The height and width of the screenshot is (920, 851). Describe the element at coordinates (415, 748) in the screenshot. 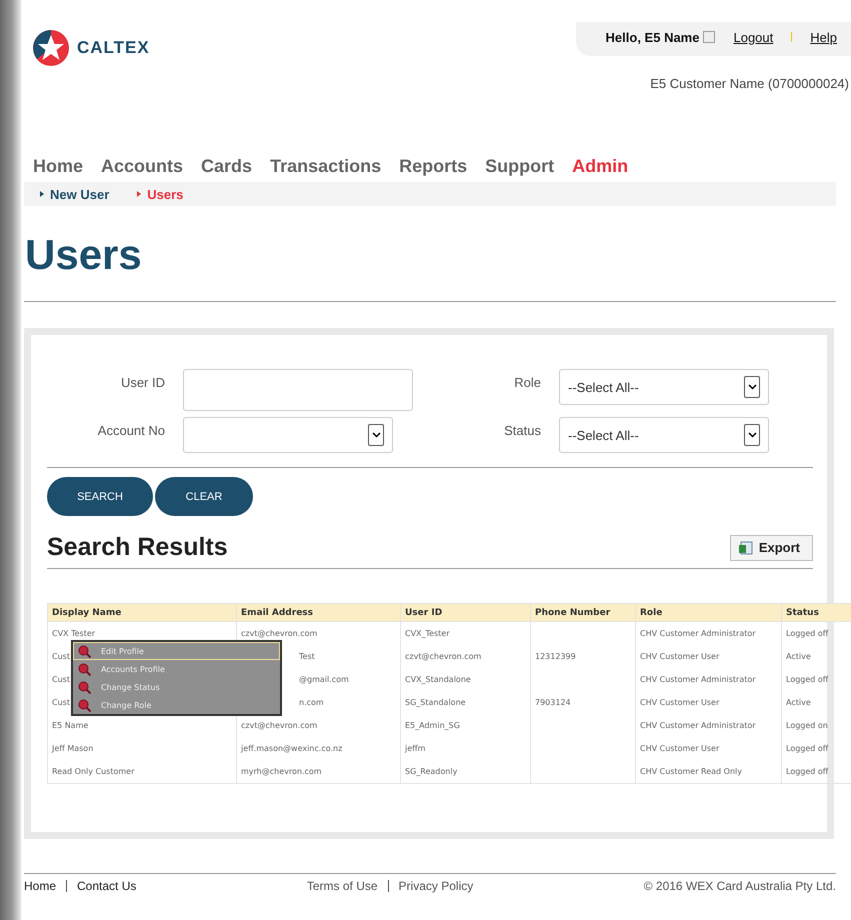

I see `table-cell: jeffm` at that location.